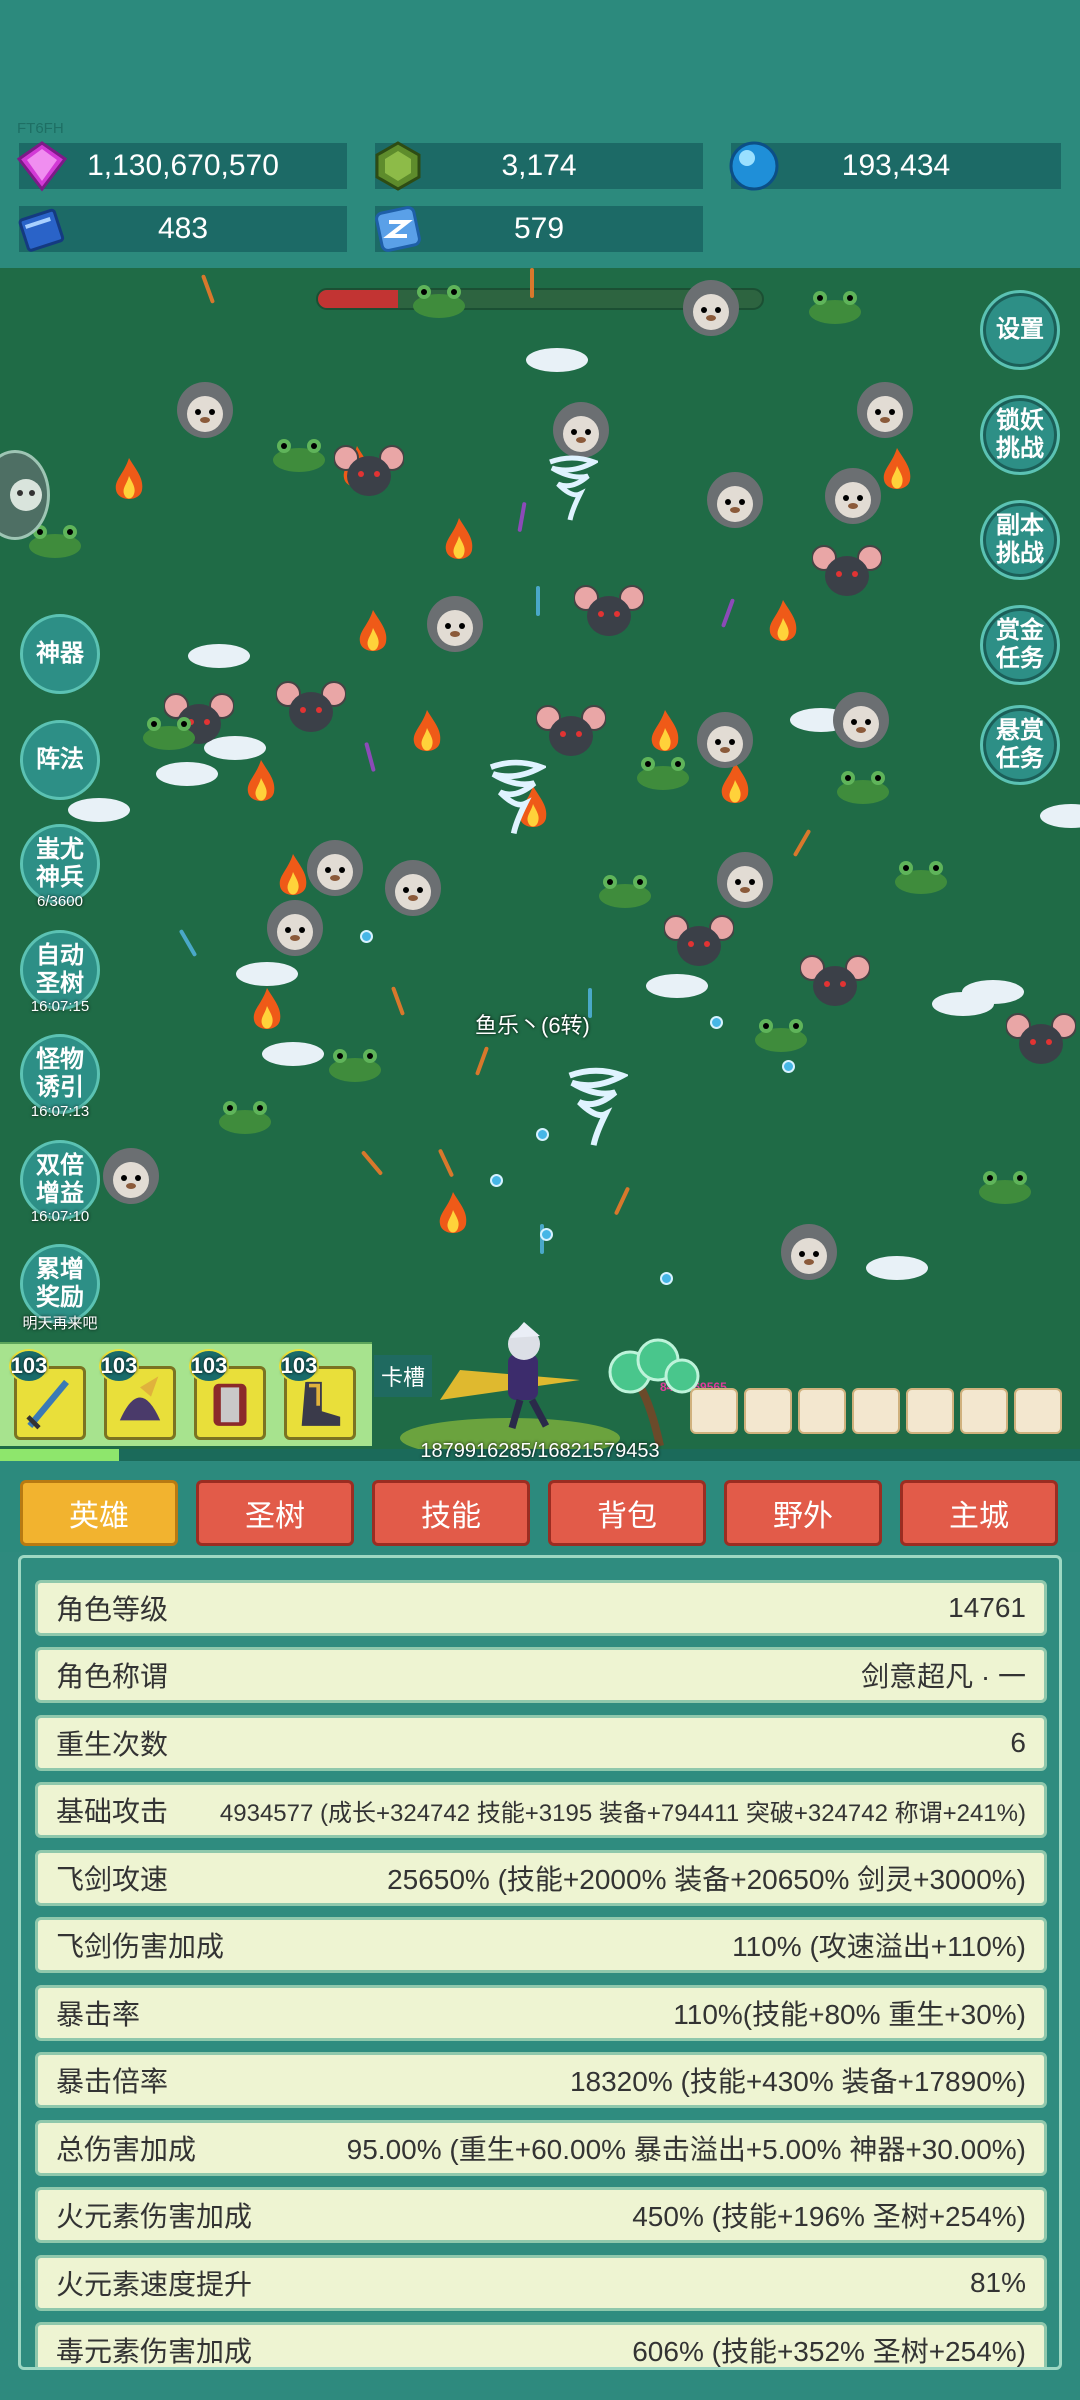  Describe the element at coordinates (186, 1394) in the screenshot. I see `equipment-bar: 103 103 103 103` at that location.